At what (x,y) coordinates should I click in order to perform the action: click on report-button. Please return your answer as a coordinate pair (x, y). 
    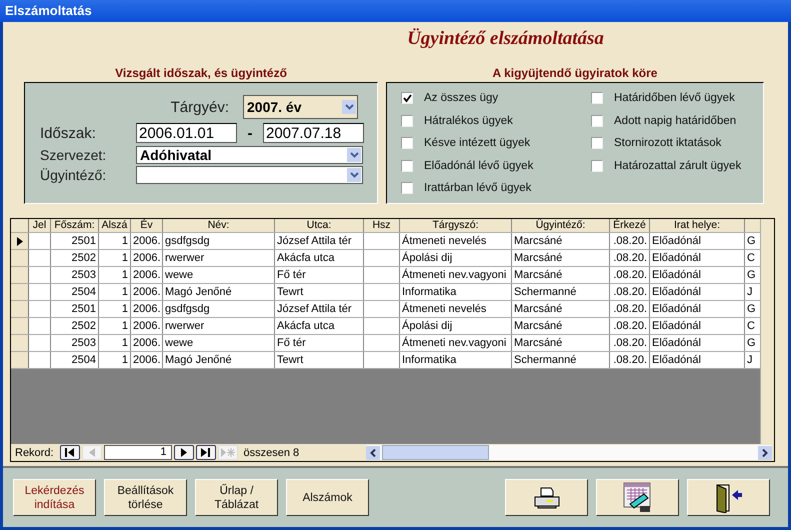
    Looking at the image, I should click on (637, 497).